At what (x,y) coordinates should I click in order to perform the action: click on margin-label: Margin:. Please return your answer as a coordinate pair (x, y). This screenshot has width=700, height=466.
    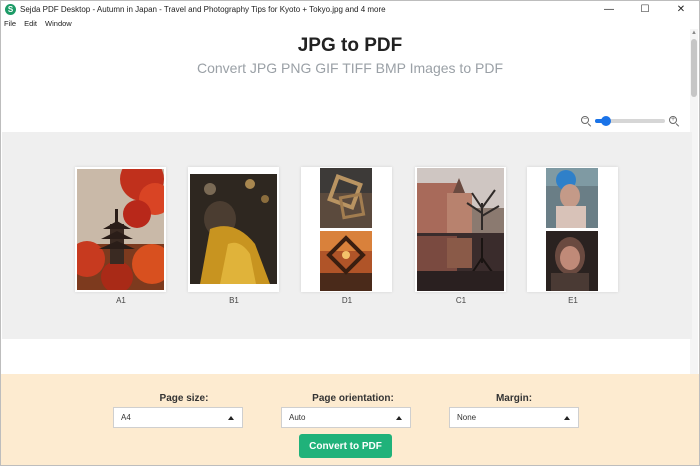
    Looking at the image, I should click on (514, 398).